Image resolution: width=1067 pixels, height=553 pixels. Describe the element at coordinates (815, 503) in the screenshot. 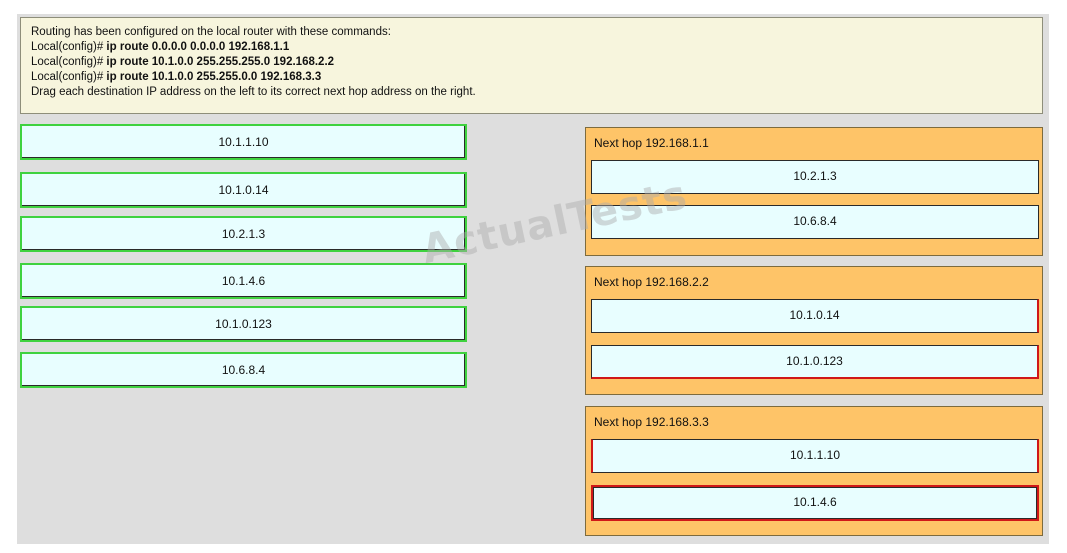

I see `drop-slot-item: 10.1.4.6` at that location.